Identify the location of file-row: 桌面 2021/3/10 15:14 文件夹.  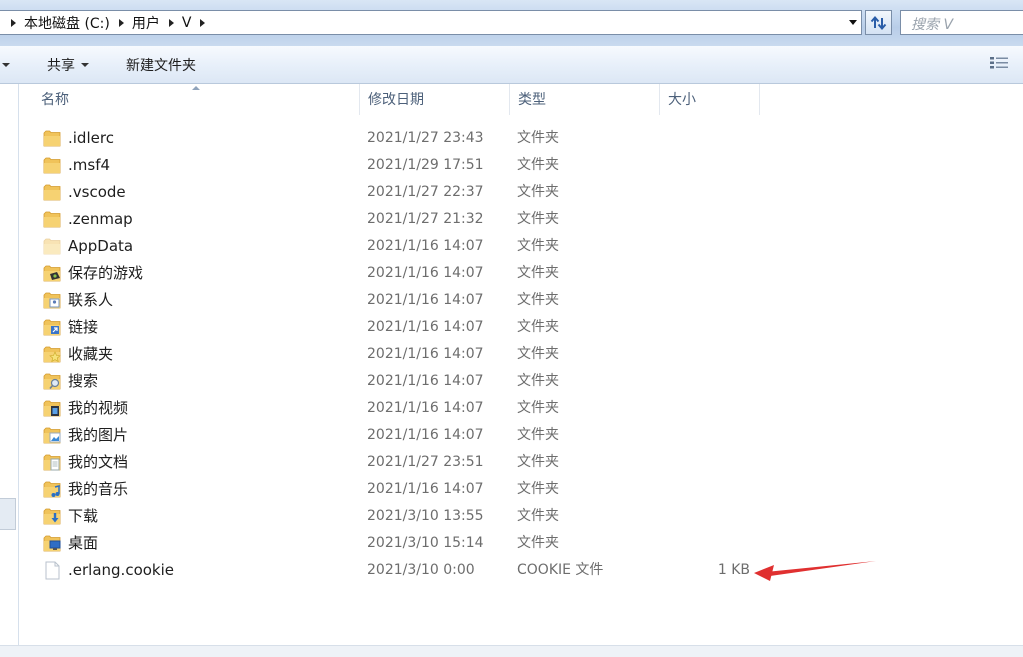
(521, 543).